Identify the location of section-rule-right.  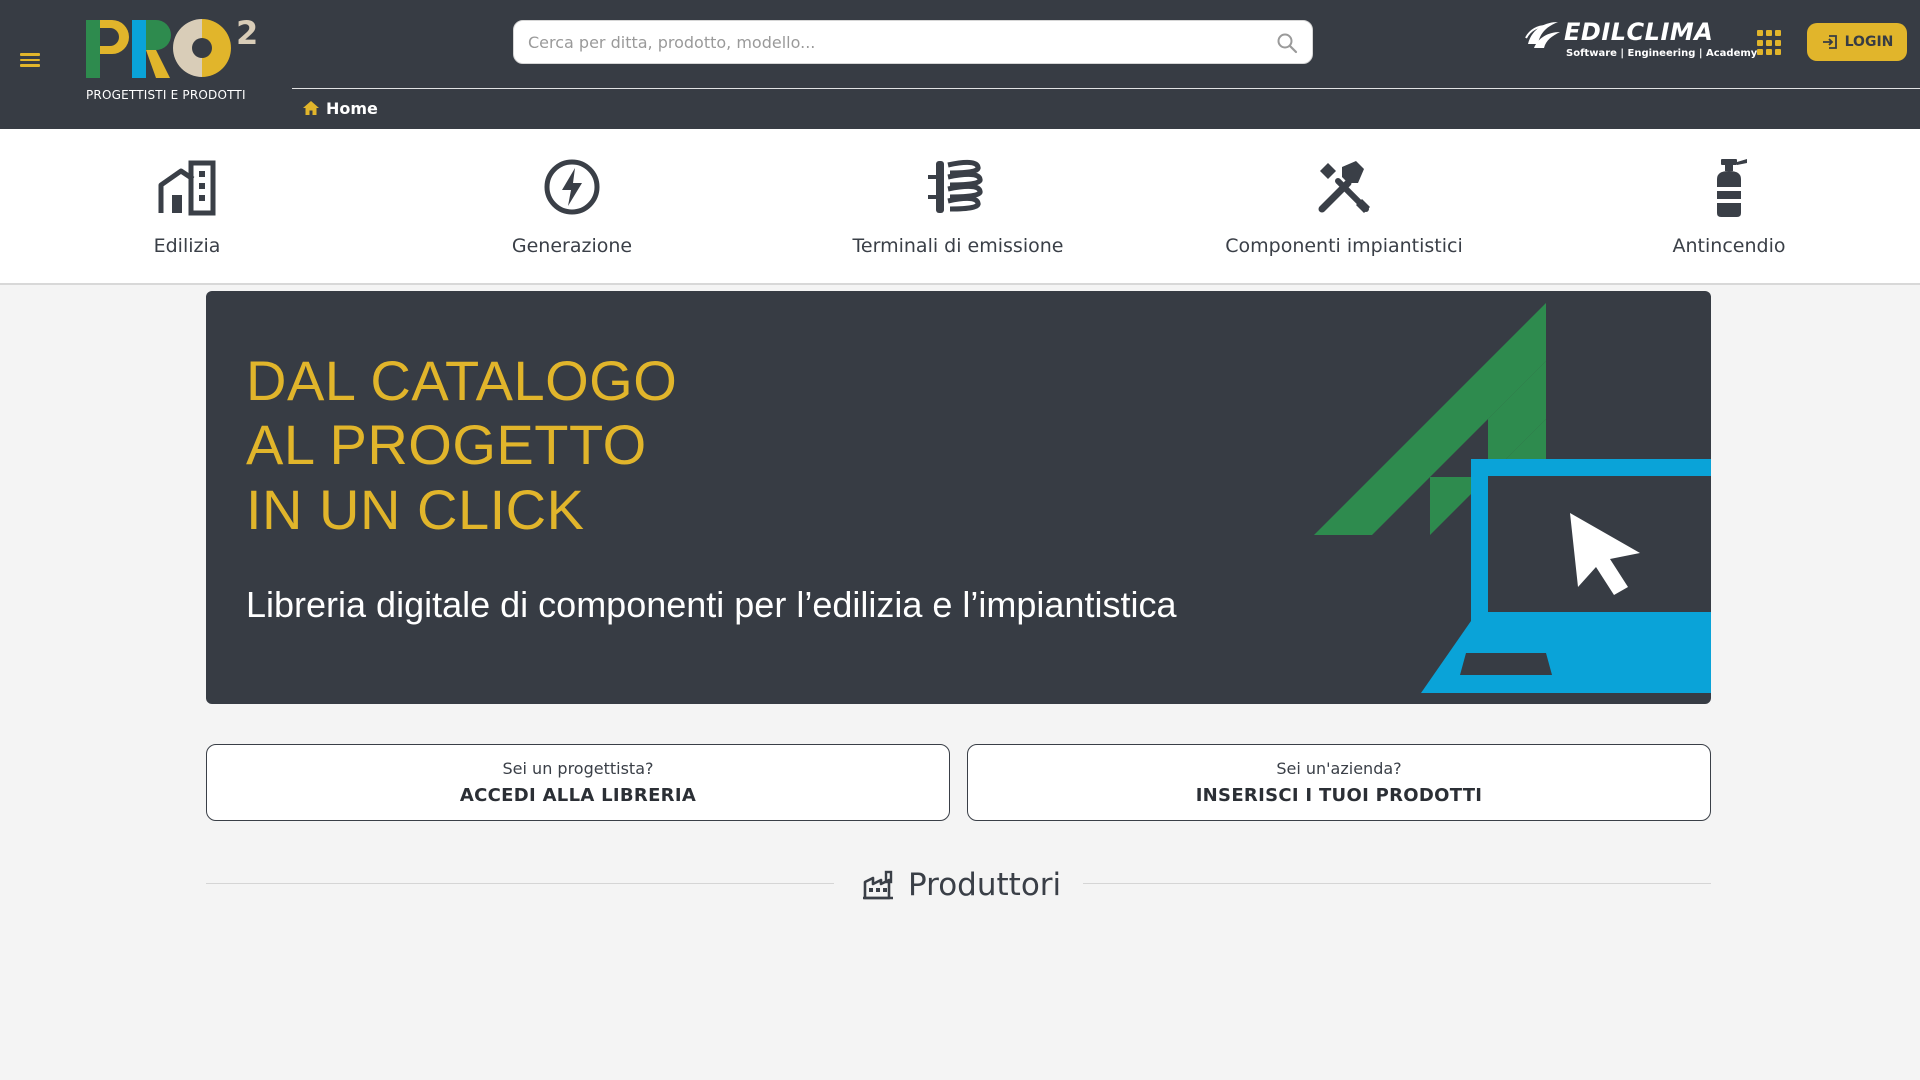
(1397, 883).